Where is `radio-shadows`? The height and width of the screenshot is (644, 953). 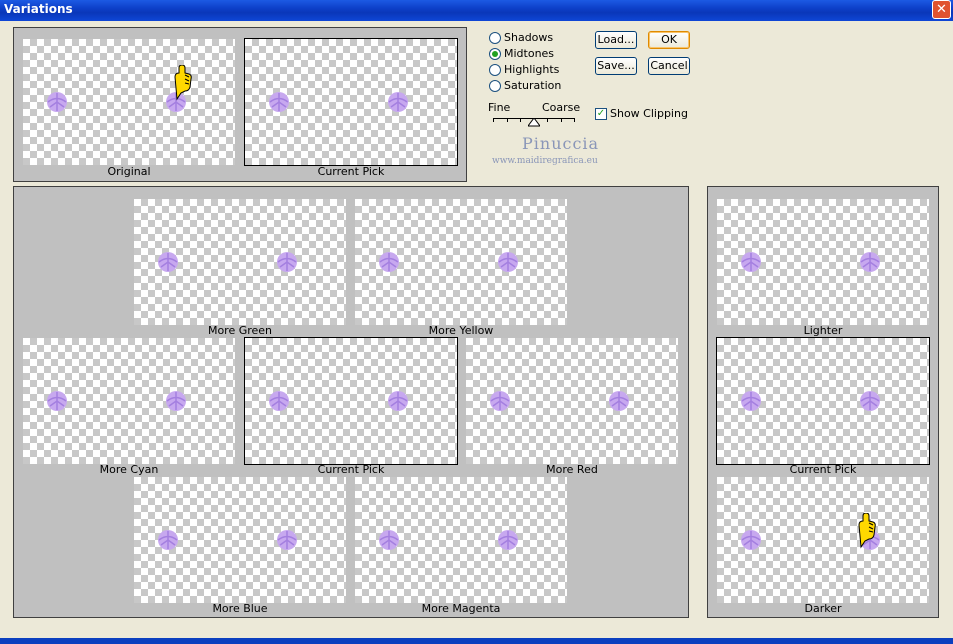 radio-shadows is located at coordinates (495, 38).